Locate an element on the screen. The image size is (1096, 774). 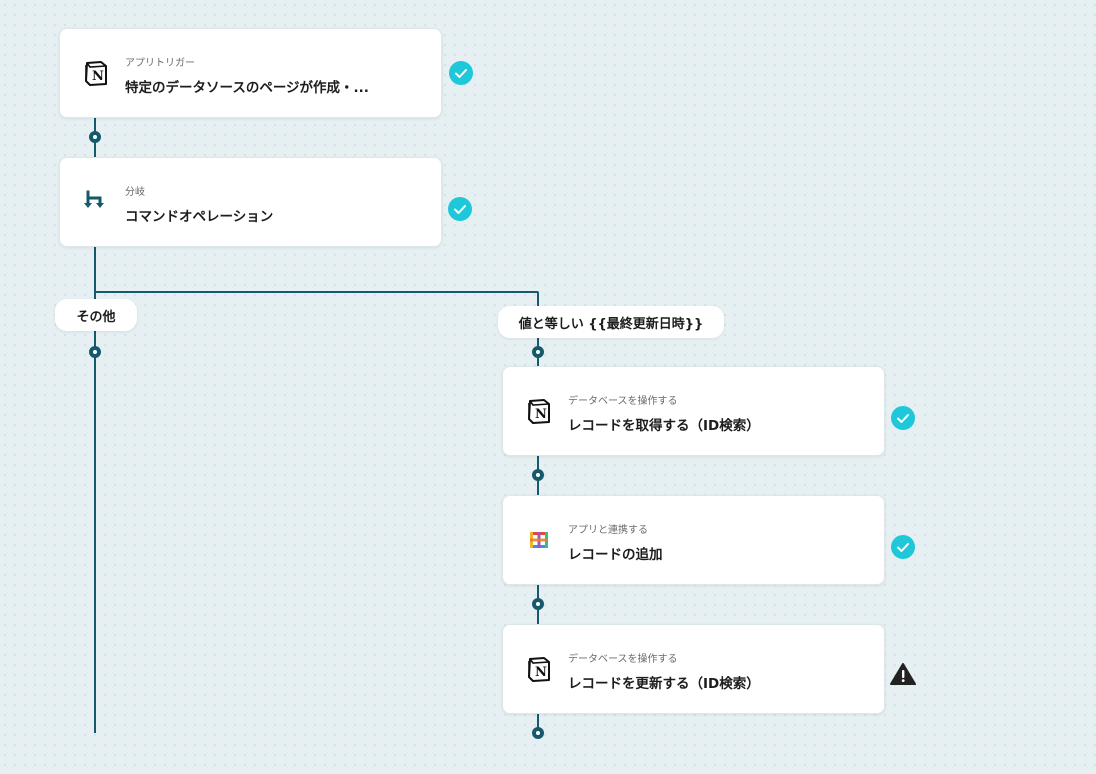
card-title: レコードの追加 is located at coordinates (615, 555).